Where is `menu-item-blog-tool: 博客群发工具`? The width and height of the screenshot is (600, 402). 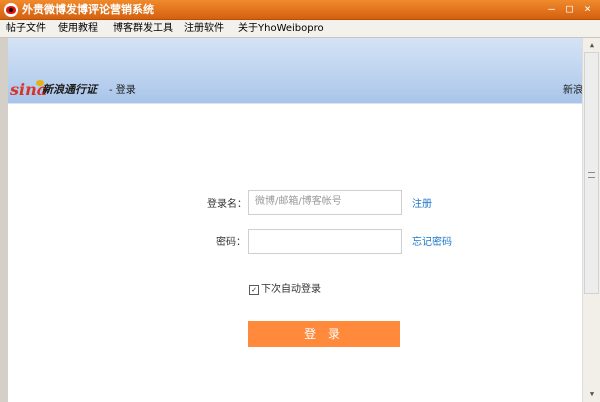
menu-item-blog-tool: 博客群发工具 is located at coordinates (143, 29).